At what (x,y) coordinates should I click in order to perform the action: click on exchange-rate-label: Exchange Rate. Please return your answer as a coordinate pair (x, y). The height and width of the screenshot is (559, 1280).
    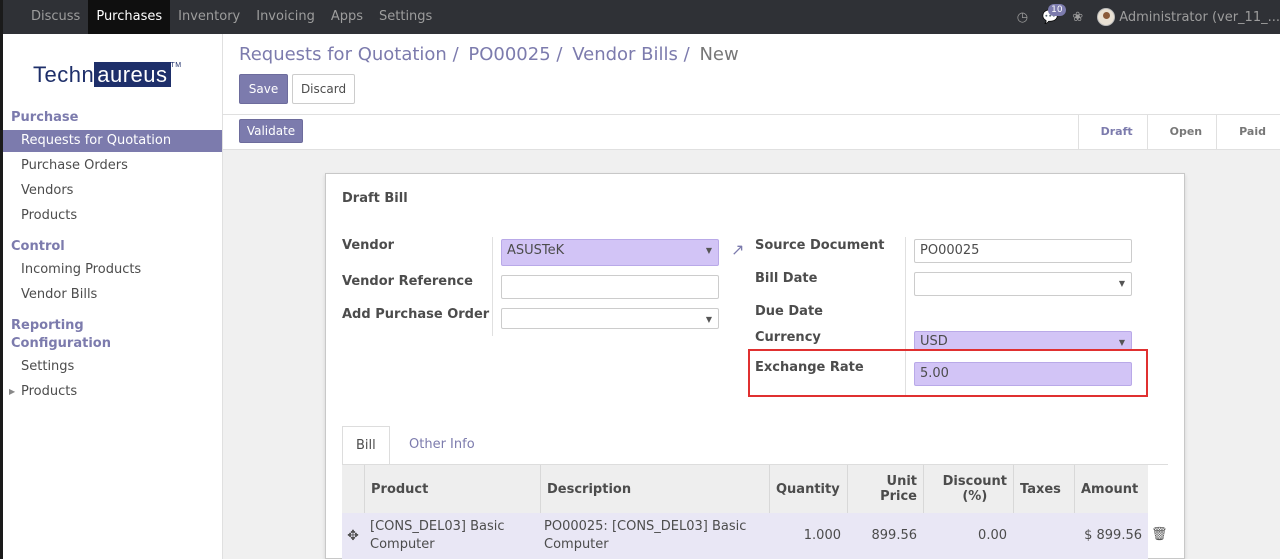
    Looking at the image, I should click on (809, 367).